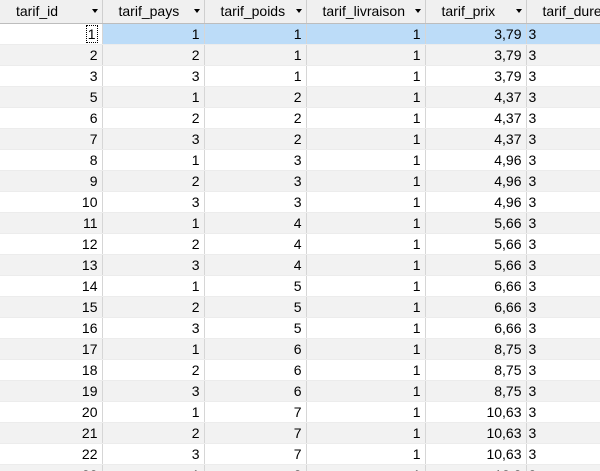 The image size is (600, 471). I want to click on cell-tarif-id: 21, so click(51, 433).